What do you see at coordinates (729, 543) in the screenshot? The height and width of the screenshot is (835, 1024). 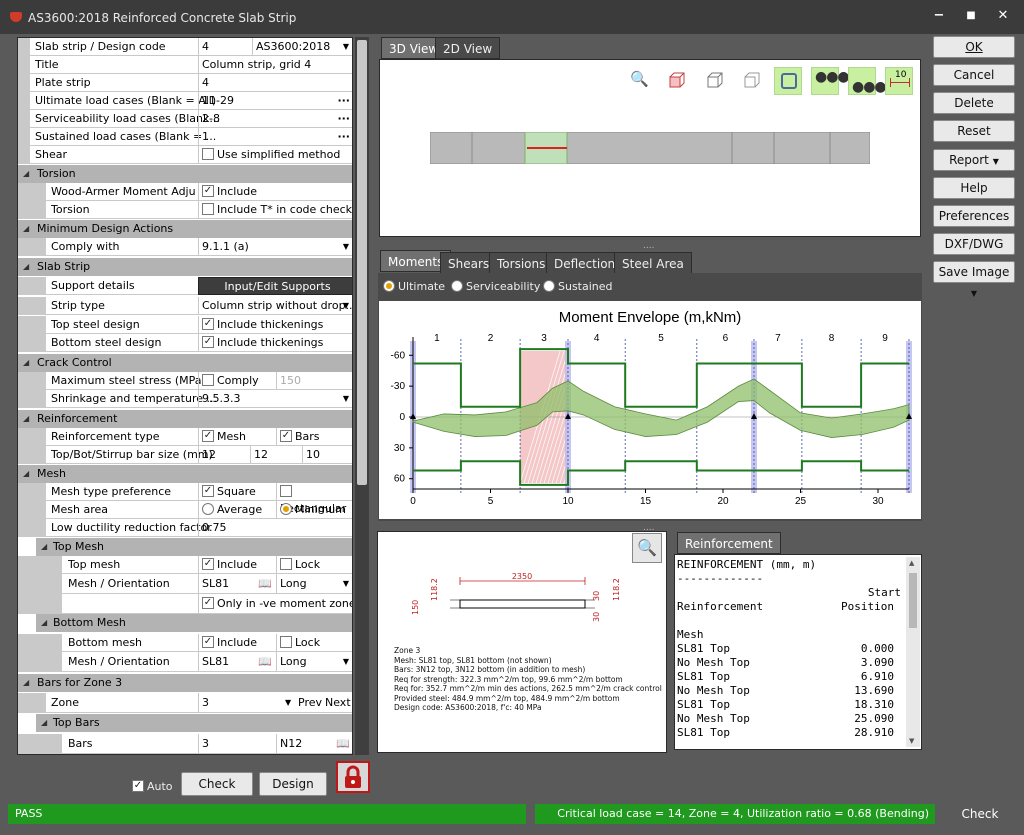 I see `tab-reinforcement: Reinforcement` at bounding box center [729, 543].